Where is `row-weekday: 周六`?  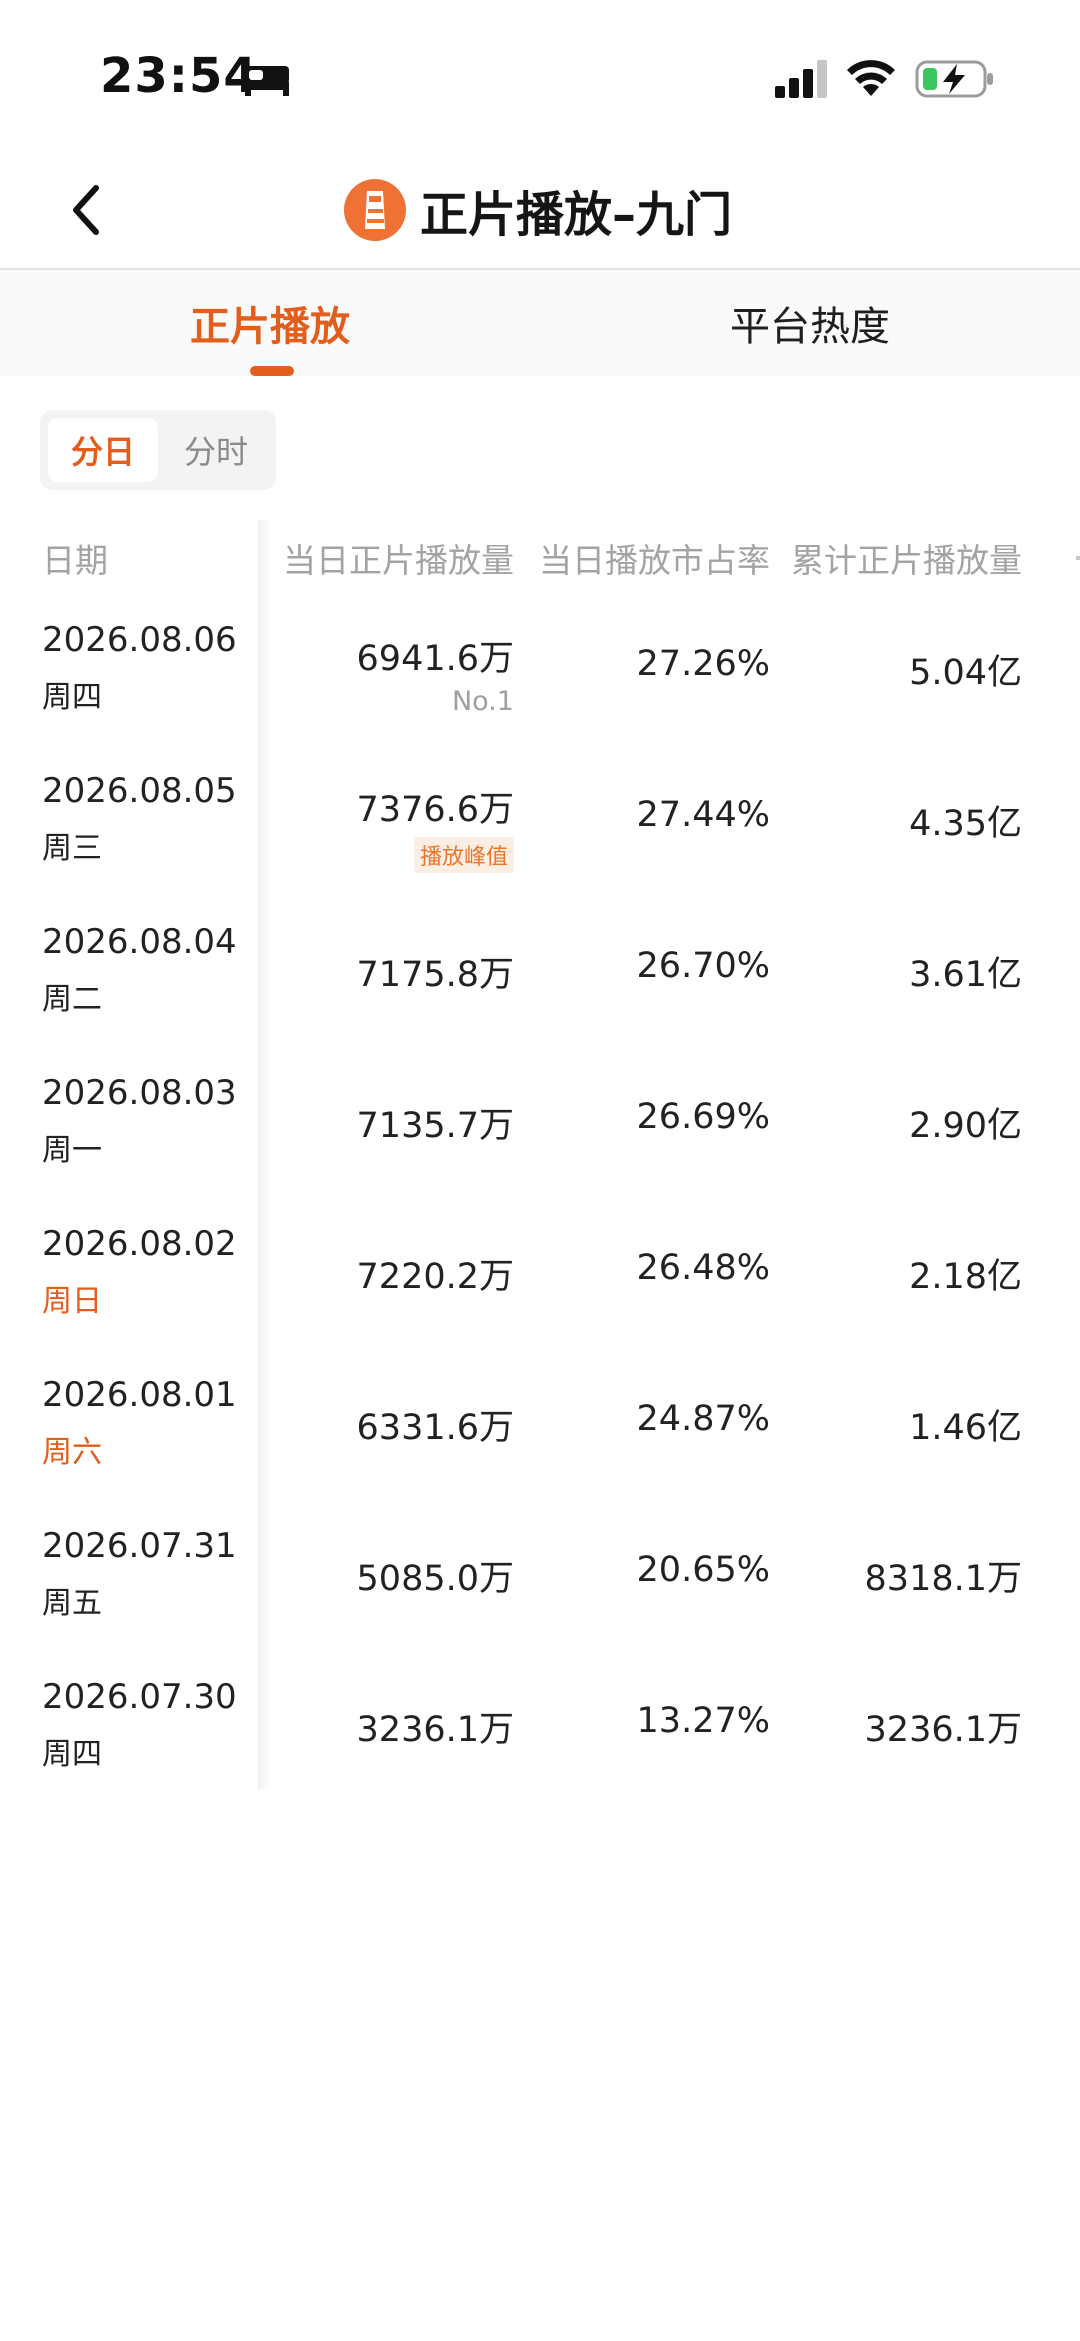 row-weekday: 周六 is located at coordinates (72, 1452).